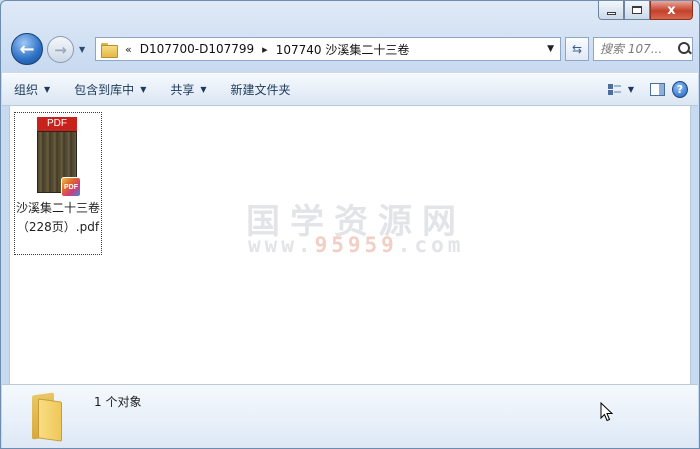 Image resolution: width=700 pixels, height=449 pixels. I want to click on preview-pane-button, so click(657, 90).